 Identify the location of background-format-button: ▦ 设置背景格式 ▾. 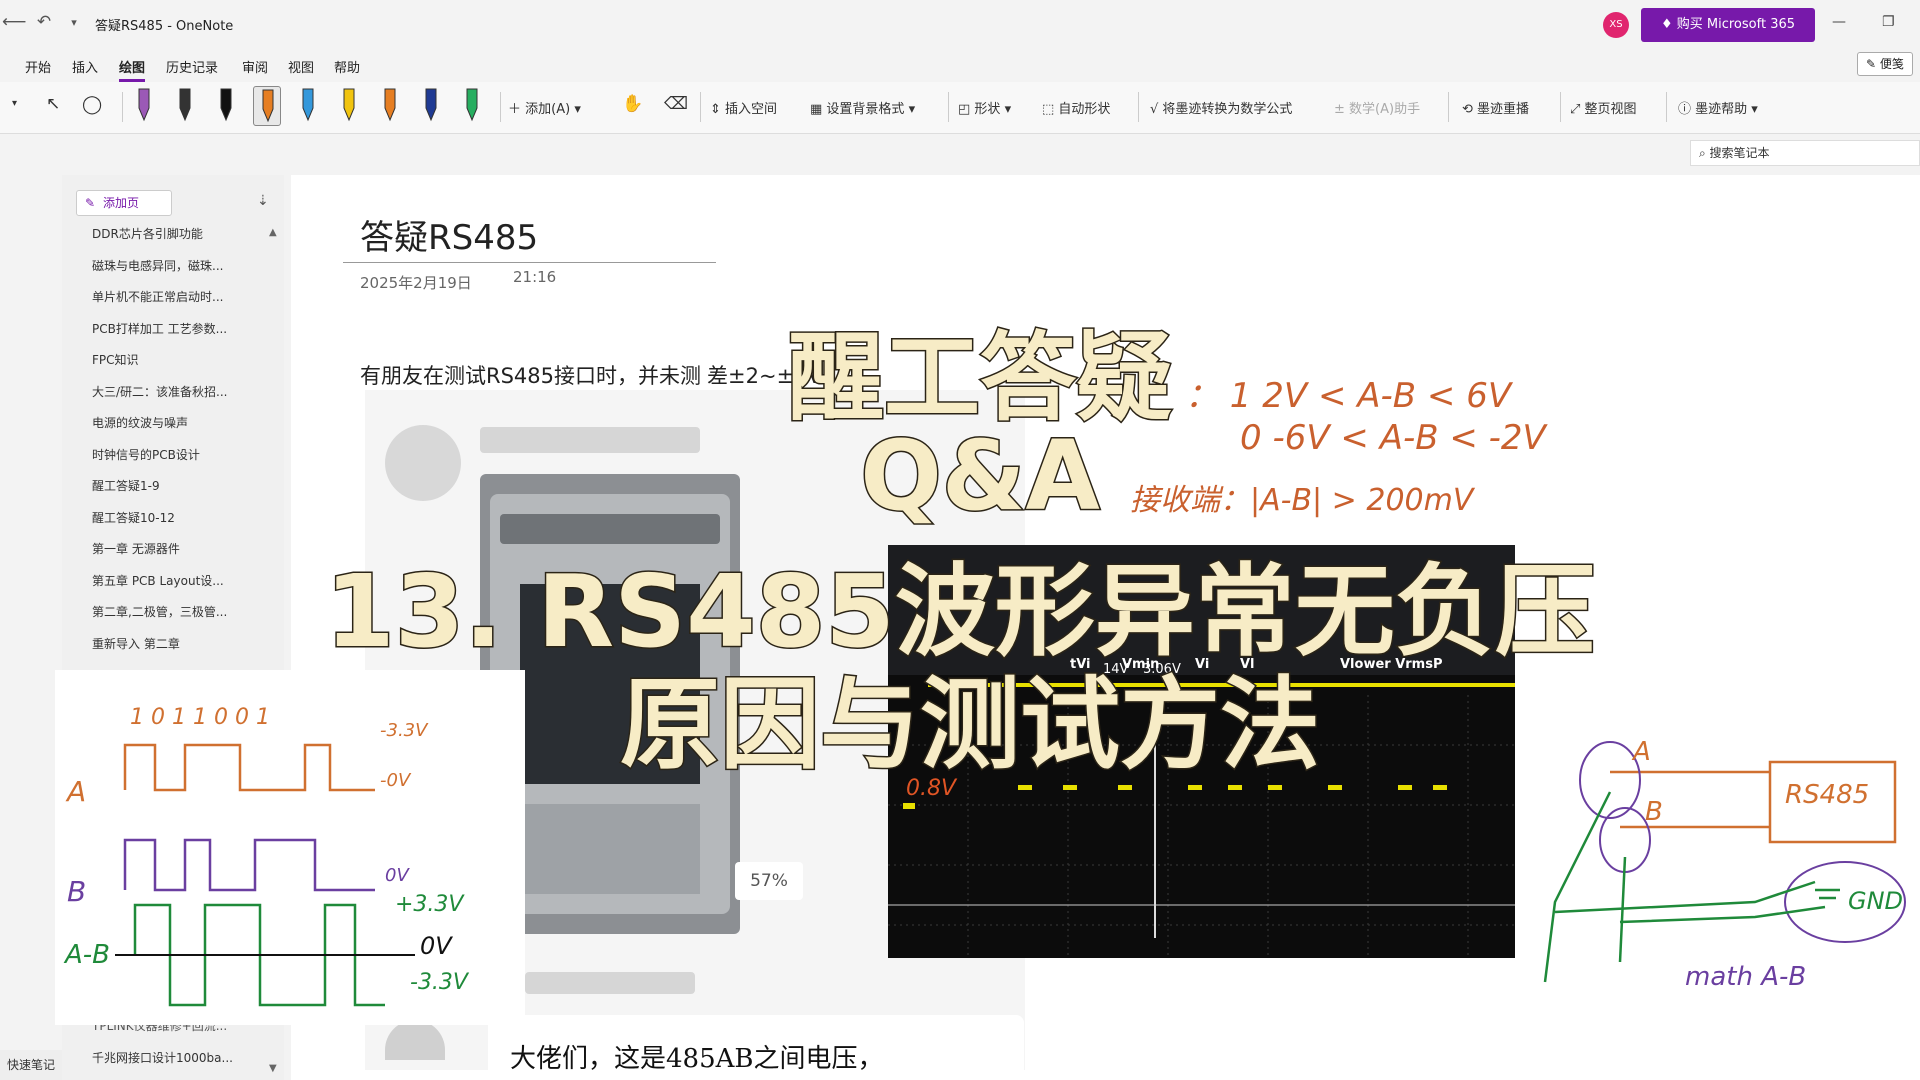
(862, 107).